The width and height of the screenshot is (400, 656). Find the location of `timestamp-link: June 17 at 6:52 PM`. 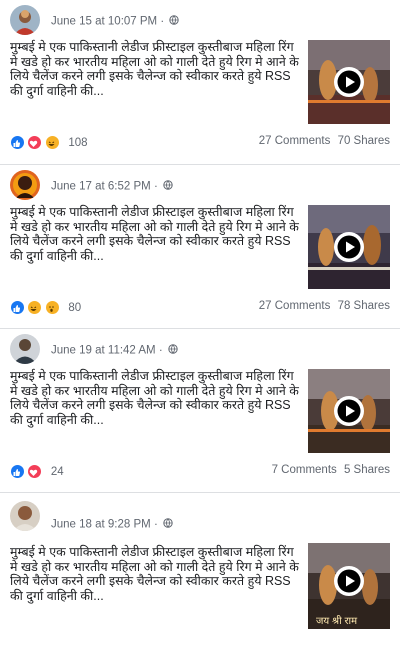

timestamp-link: June 17 at 6:52 PM is located at coordinates (101, 187).